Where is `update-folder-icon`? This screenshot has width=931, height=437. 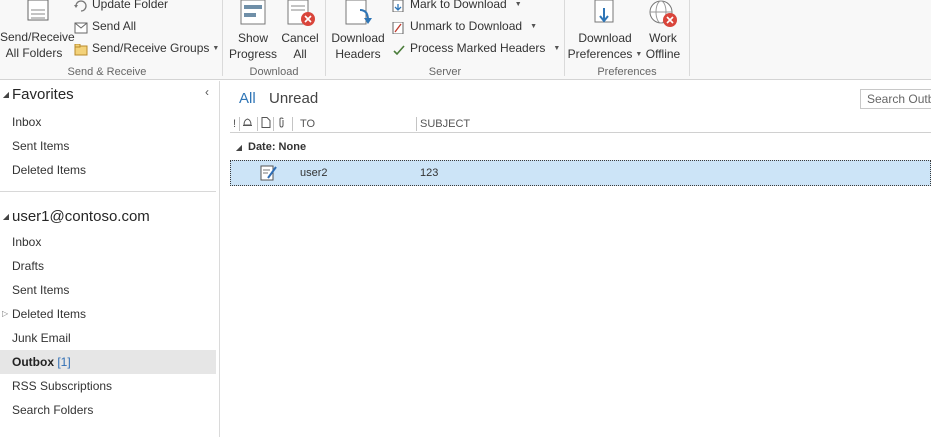
update-folder-icon is located at coordinates (81, 6).